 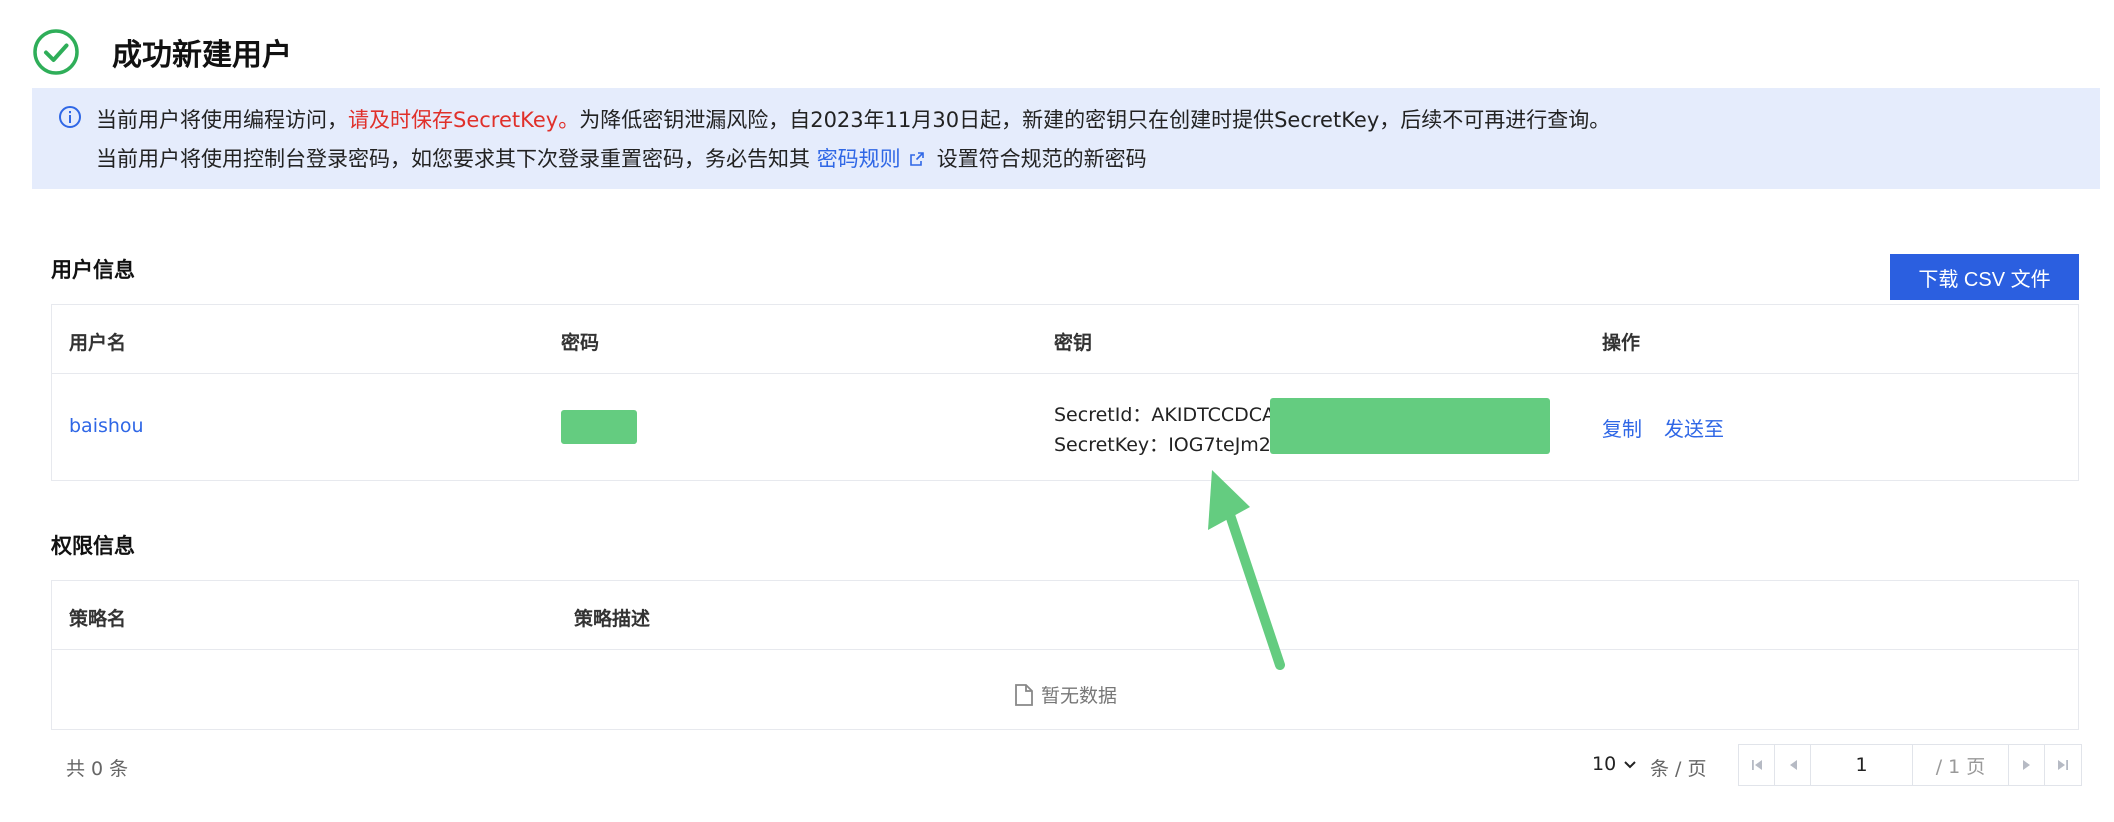 What do you see at coordinates (859, 159) in the screenshot?
I see `password-rules-link: 密码规则` at bounding box center [859, 159].